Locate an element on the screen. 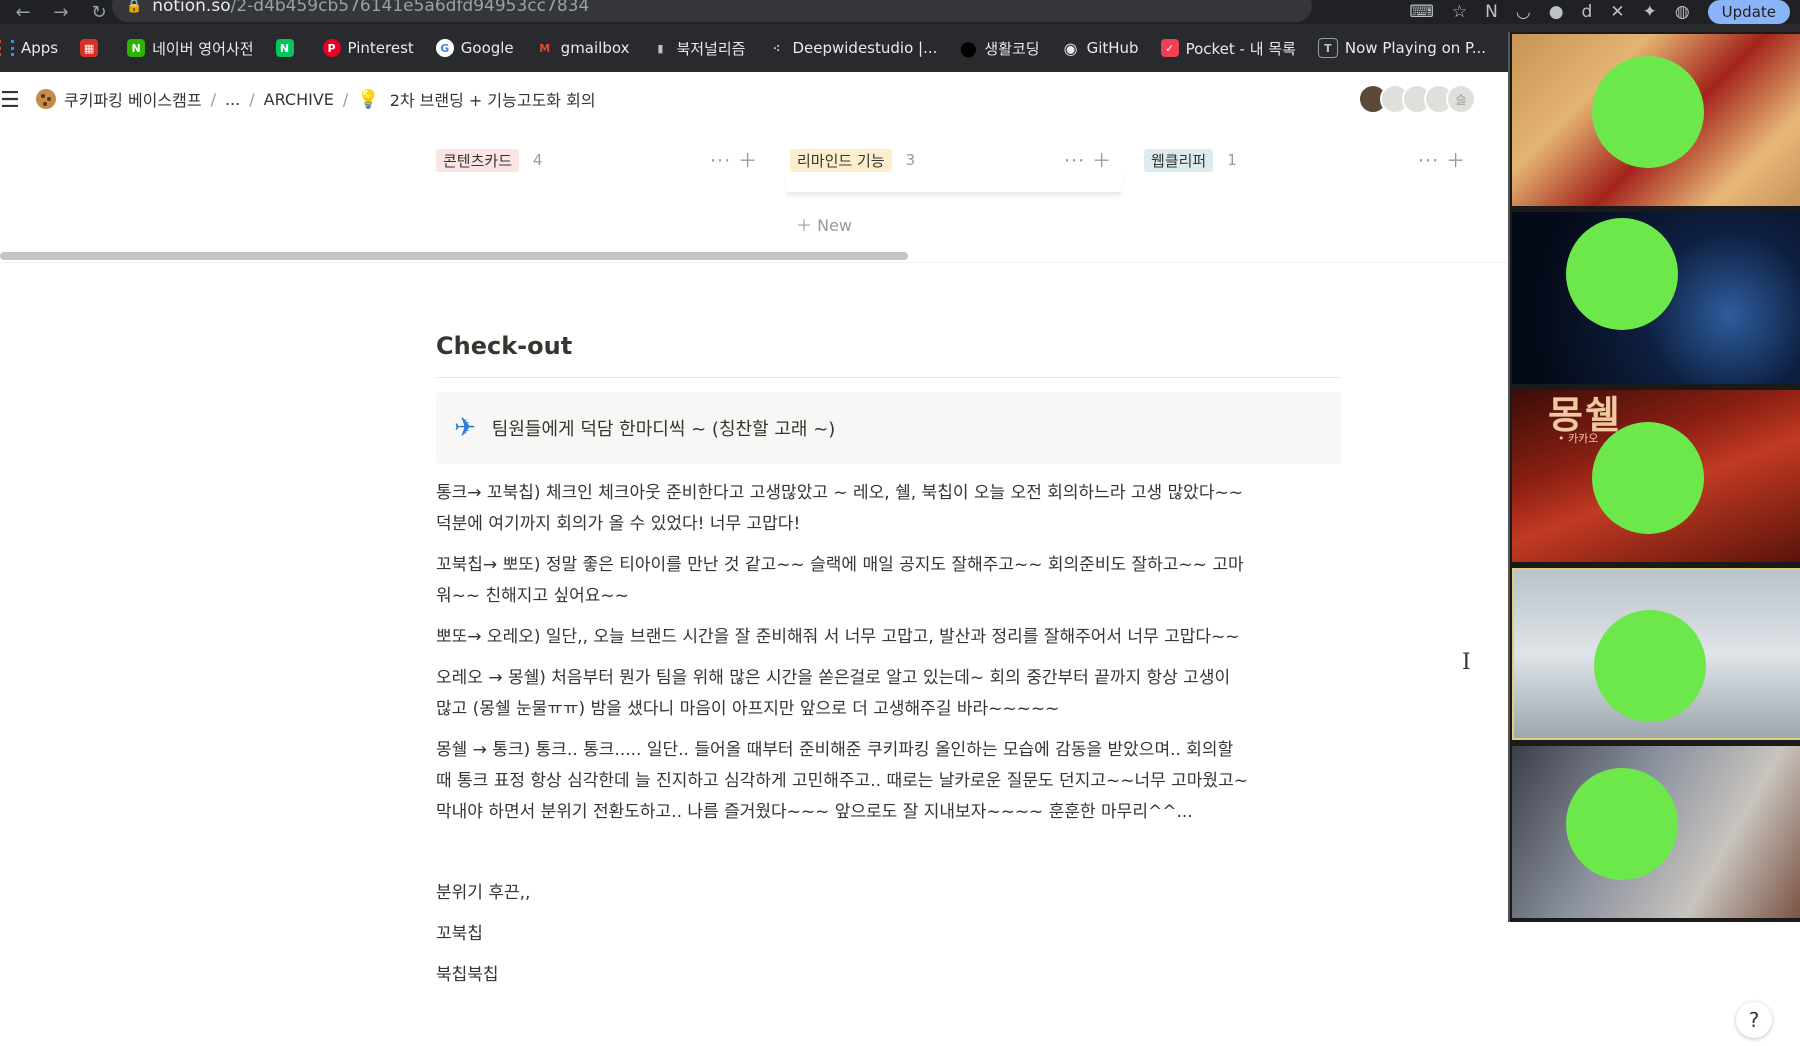 The image size is (1800, 1046). bookmark-gmailbox: Mgmailbox is located at coordinates (582, 48).